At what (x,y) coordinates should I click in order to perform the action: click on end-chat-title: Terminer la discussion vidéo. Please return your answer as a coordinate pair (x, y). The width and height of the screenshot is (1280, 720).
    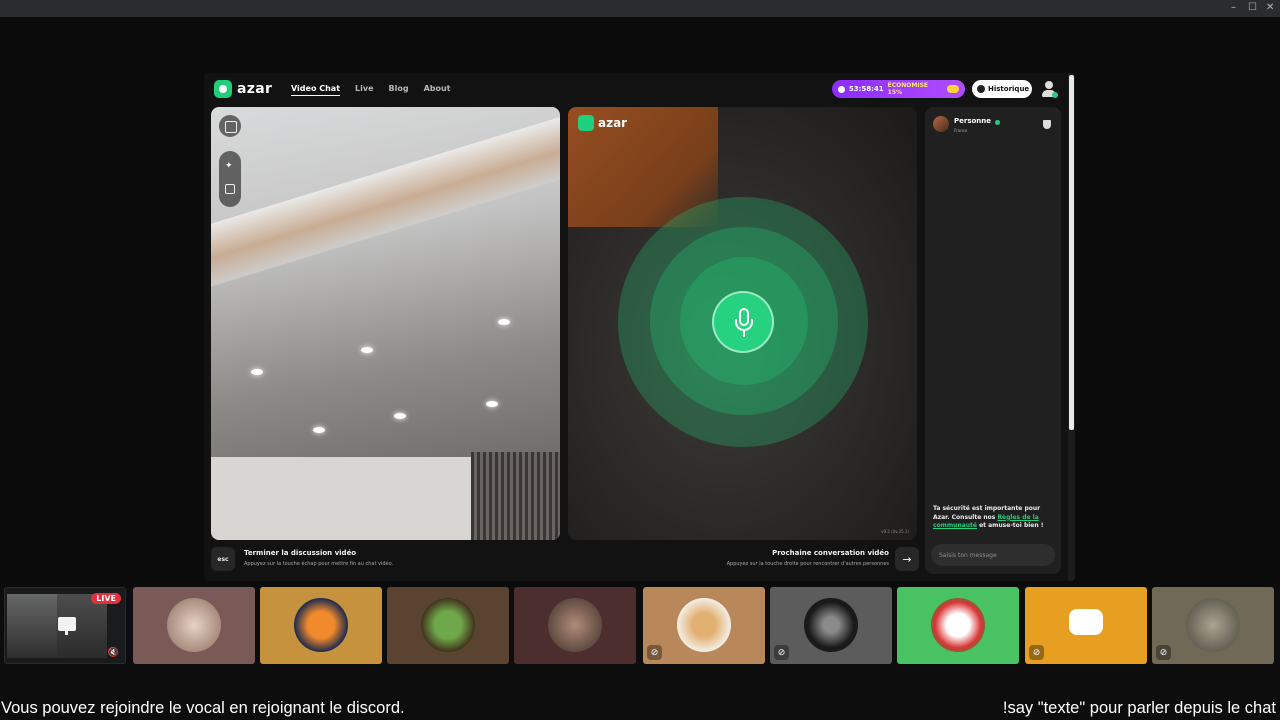
    Looking at the image, I should click on (300, 553).